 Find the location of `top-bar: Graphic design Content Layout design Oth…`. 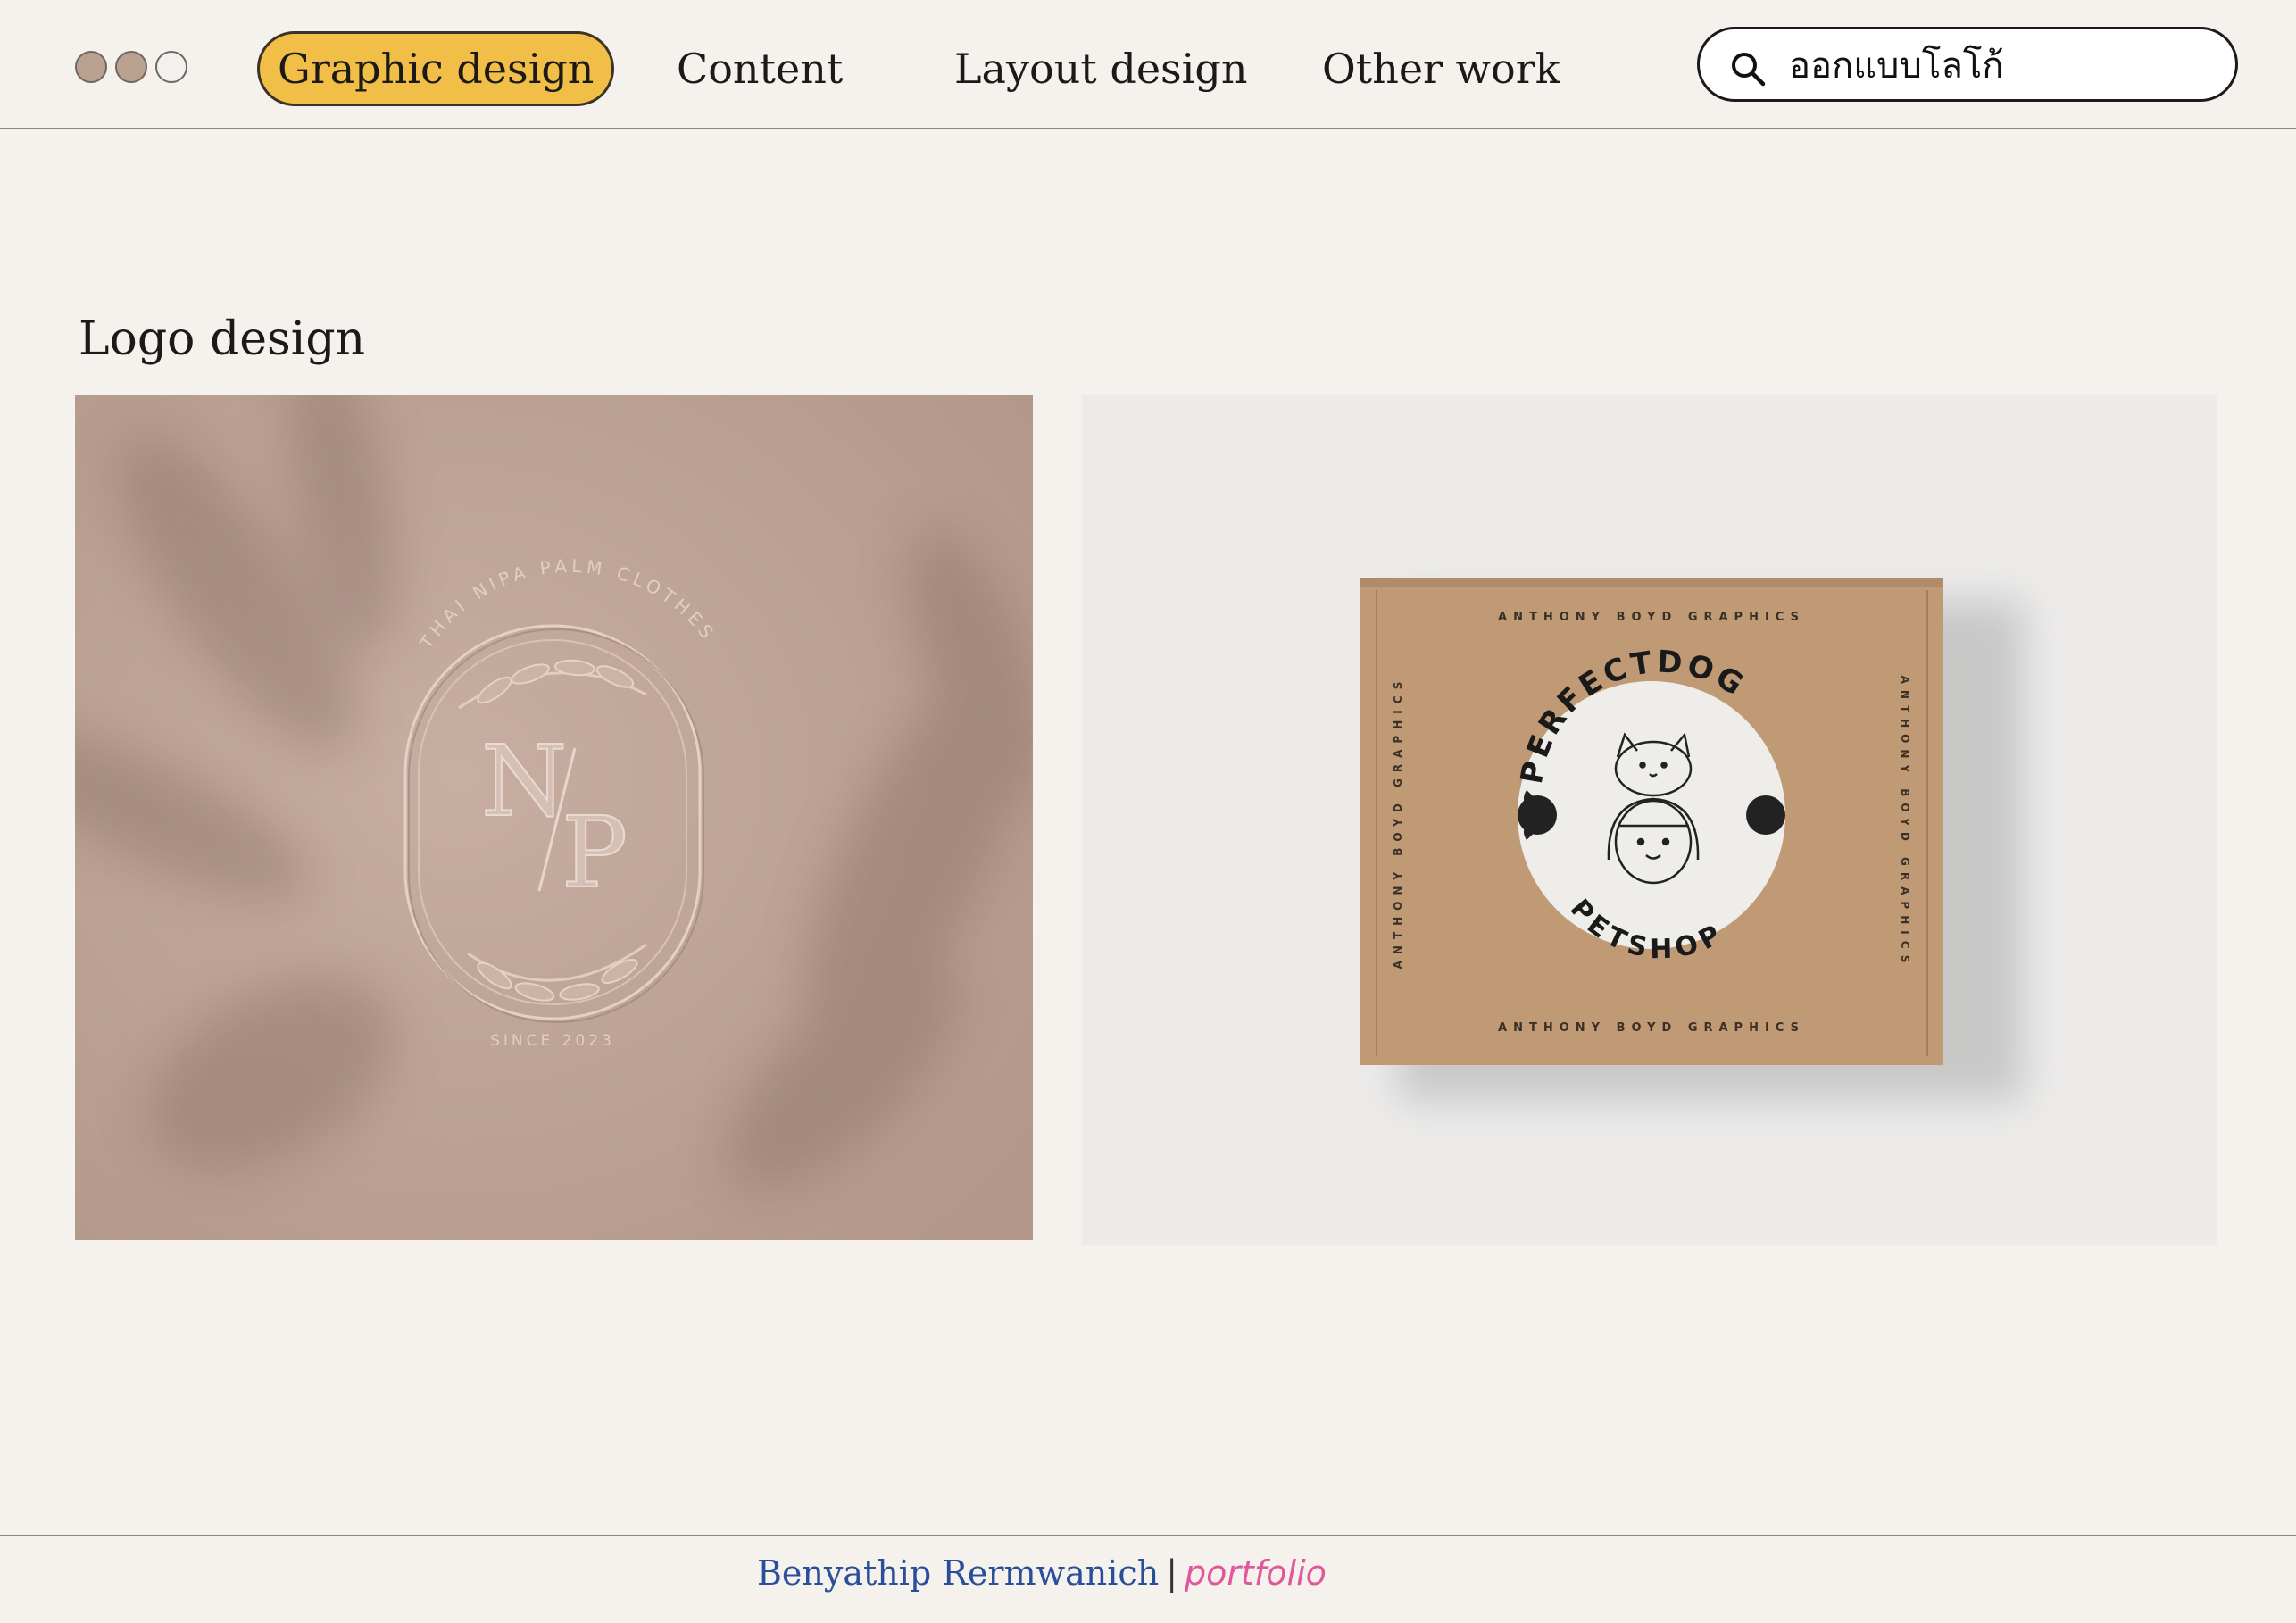

top-bar: Graphic design Content Layout design Oth… is located at coordinates (1148, 64).